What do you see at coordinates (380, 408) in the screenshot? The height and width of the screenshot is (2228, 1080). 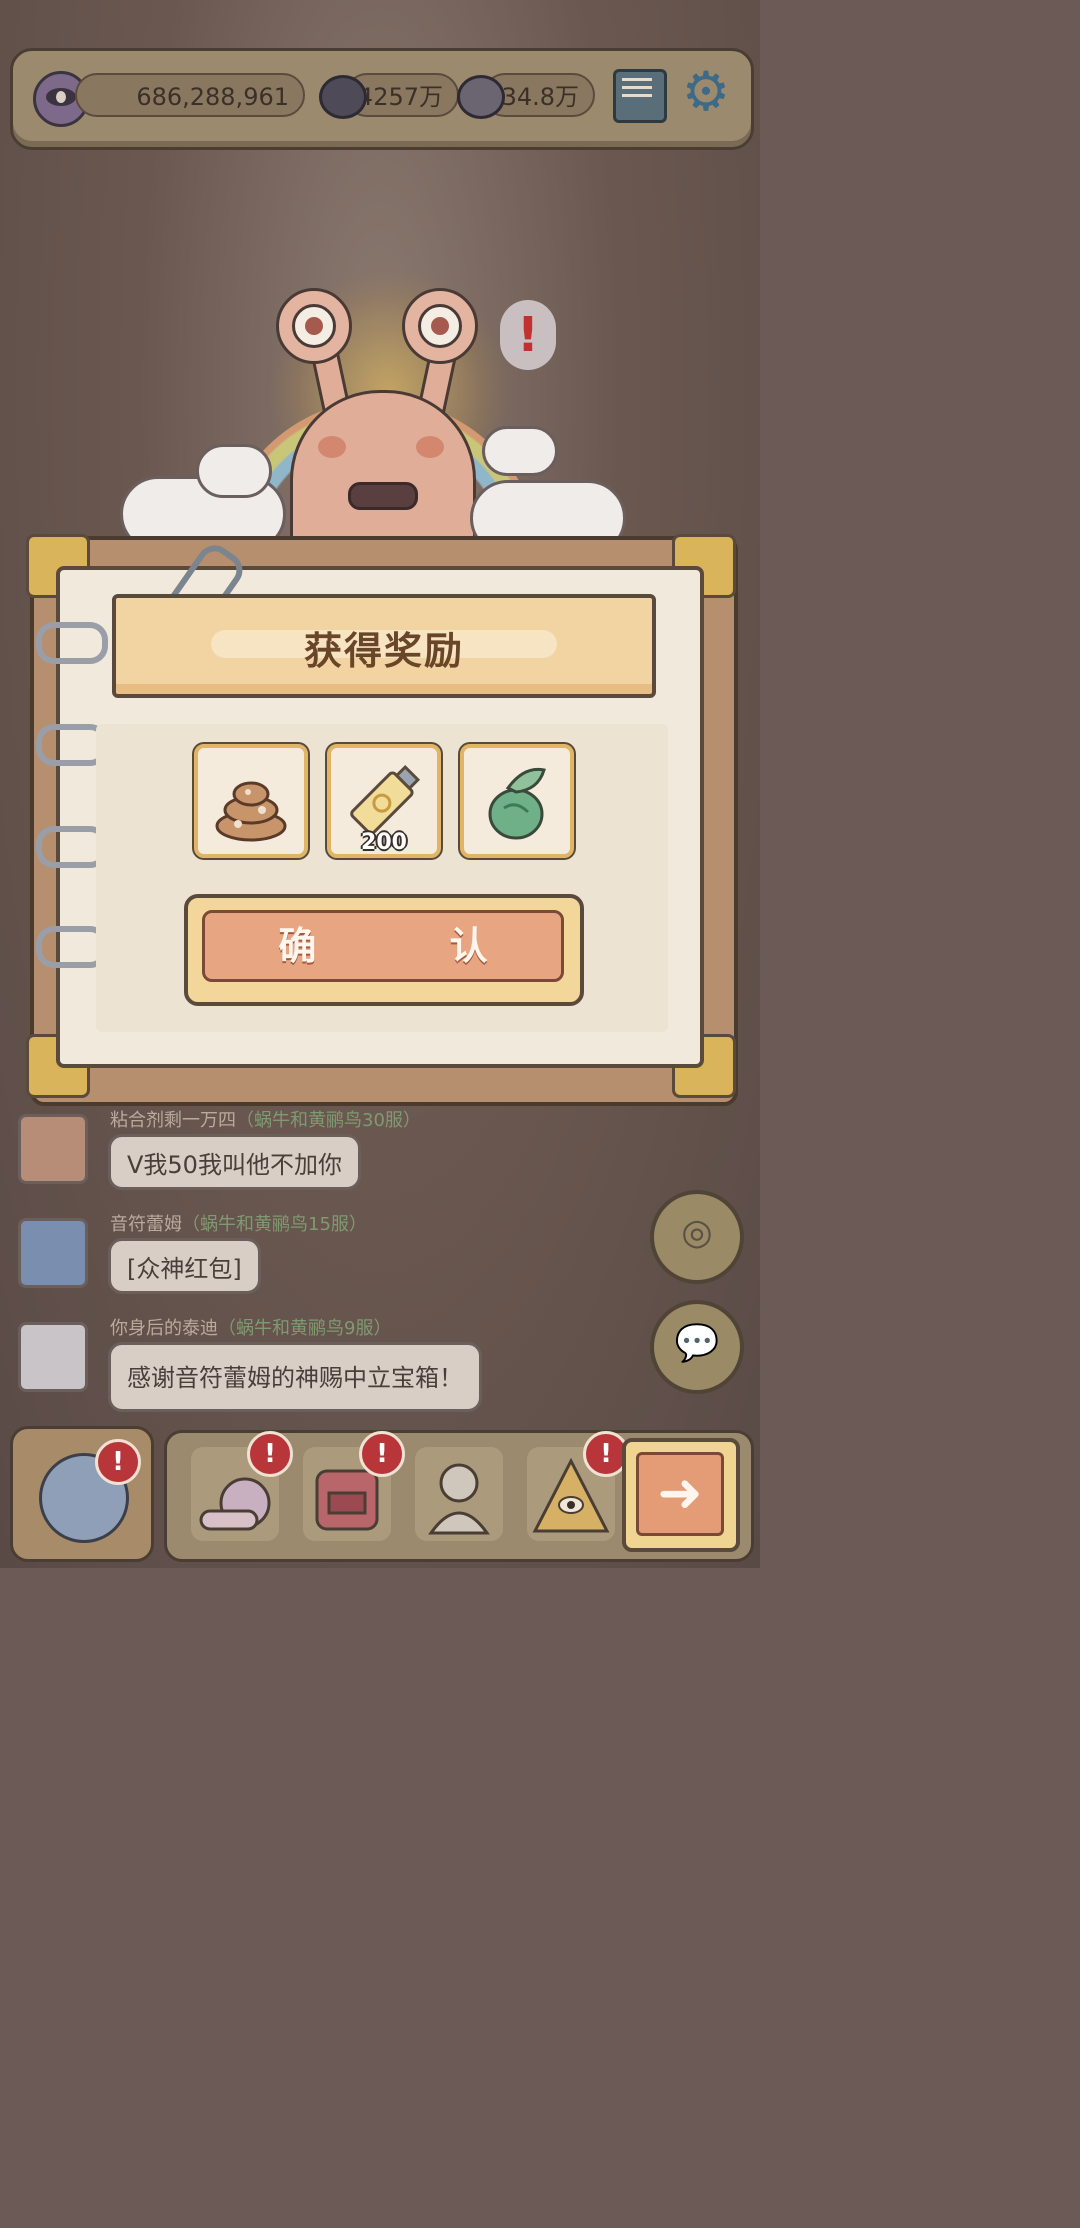 I see `snail-character: !` at bounding box center [380, 408].